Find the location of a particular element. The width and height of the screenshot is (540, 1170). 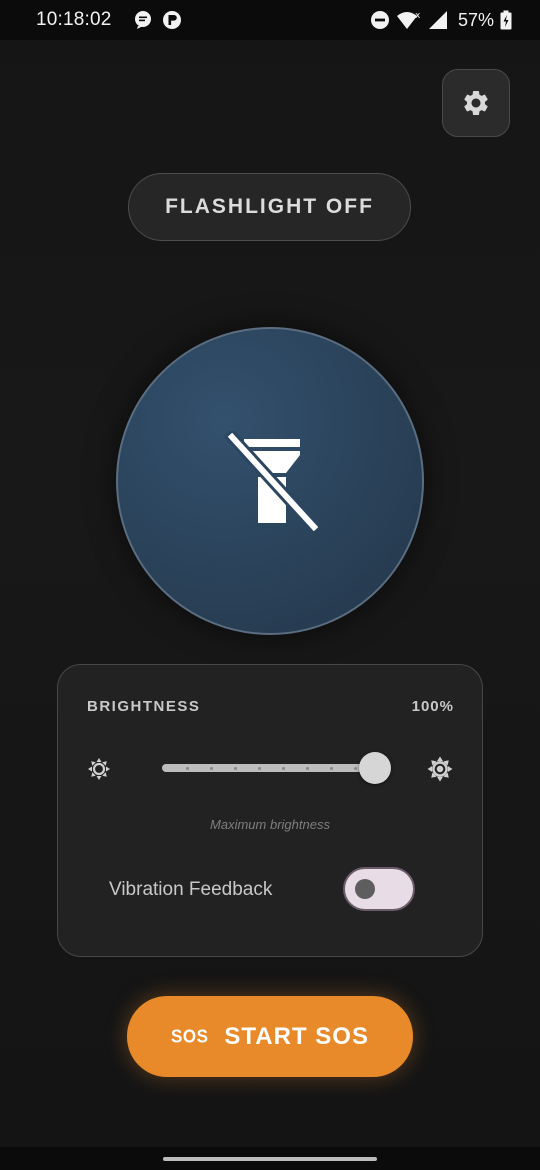

status-bar: 10:18:02 x 57% is located at coordinates (270, 20).